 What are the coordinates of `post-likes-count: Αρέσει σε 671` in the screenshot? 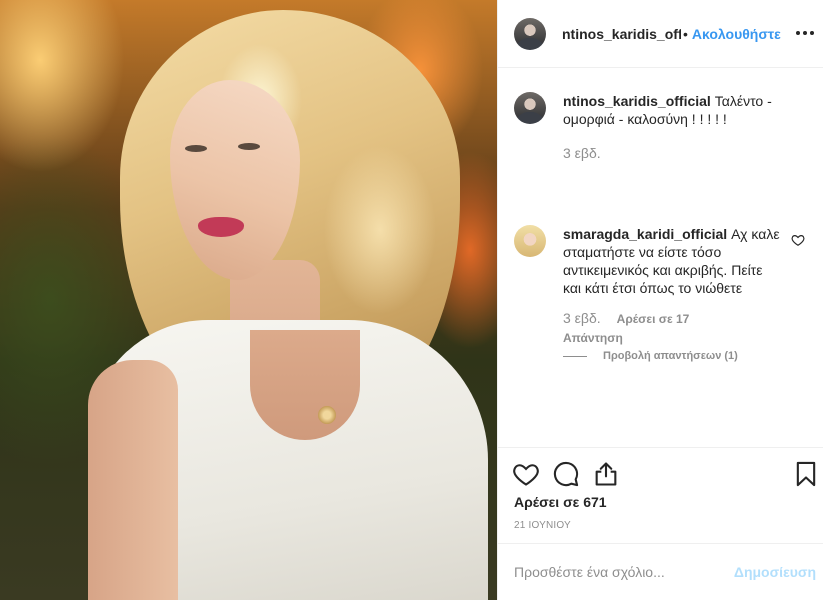 It's located at (560, 502).